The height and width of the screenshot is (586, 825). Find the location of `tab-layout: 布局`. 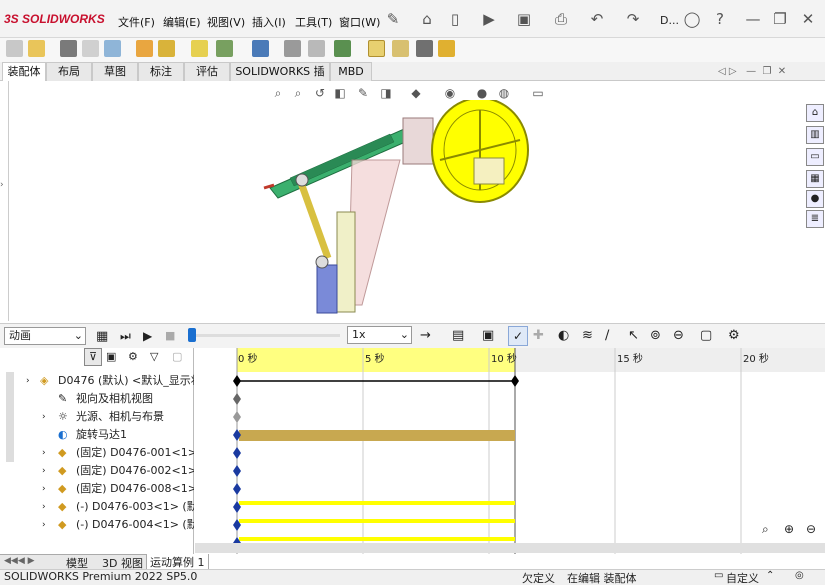

tab-layout: 布局 is located at coordinates (69, 71).